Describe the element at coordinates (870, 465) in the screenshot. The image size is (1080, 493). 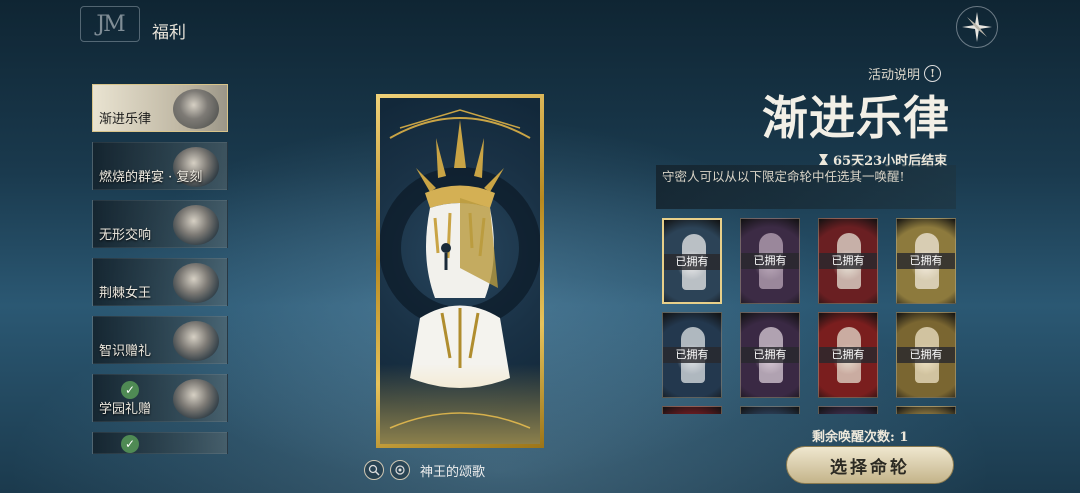
I see `select-fate-wheel-button: 选择命轮` at that location.